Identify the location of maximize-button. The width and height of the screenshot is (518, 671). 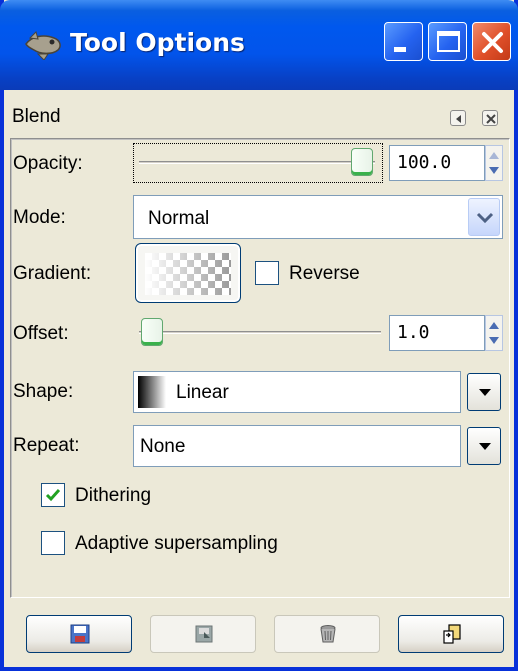
(447, 41).